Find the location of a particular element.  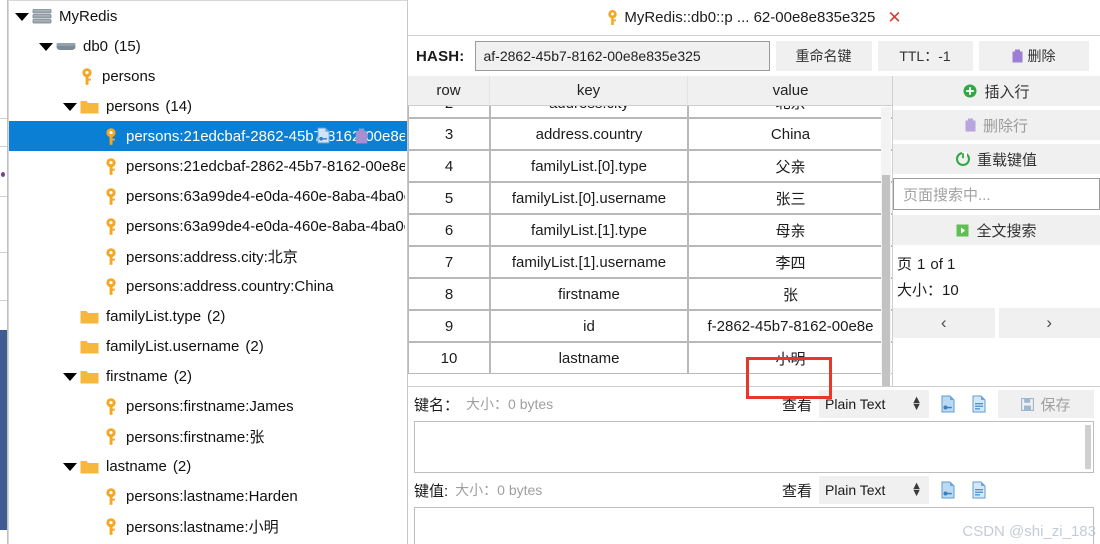

delete-key-button: 删除 is located at coordinates (1033, 56).